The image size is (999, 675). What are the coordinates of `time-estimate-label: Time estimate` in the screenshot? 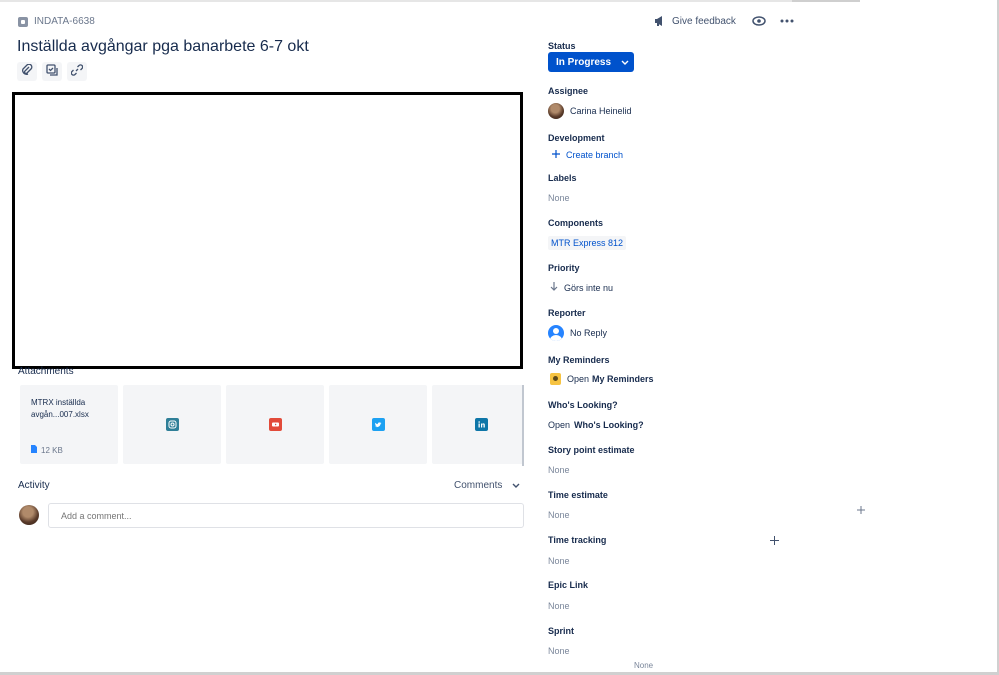 It's located at (578, 495).